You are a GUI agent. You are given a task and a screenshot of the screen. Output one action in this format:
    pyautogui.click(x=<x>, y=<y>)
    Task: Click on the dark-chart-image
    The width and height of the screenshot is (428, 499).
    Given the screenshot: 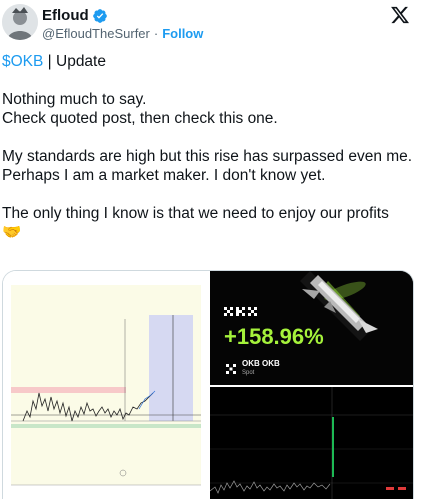 What is the action you would take?
    pyautogui.click(x=311, y=443)
    